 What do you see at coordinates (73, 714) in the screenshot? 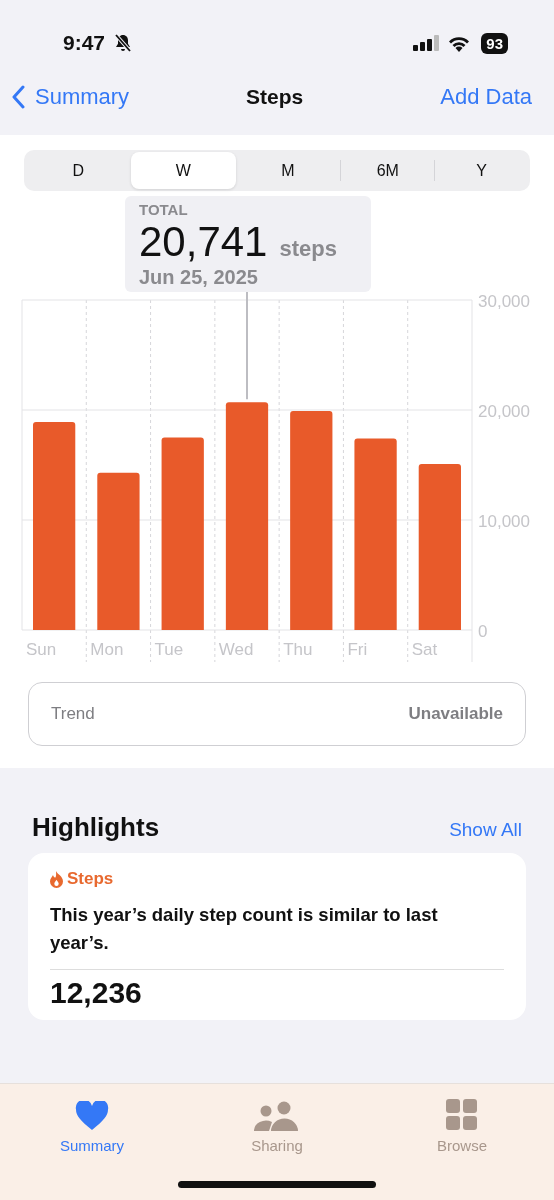
I see `trend-label: Trend` at bounding box center [73, 714].